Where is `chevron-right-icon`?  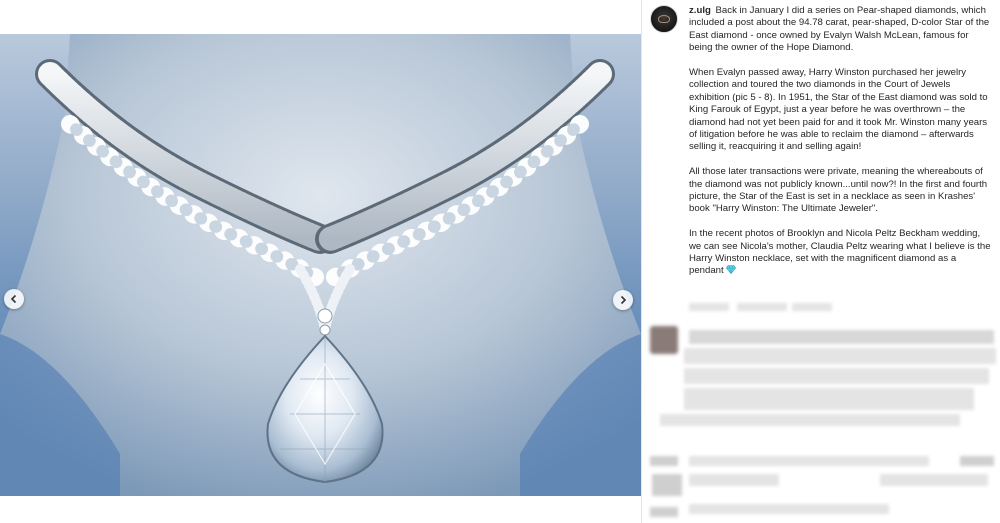 chevron-right-icon is located at coordinates (623, 300).